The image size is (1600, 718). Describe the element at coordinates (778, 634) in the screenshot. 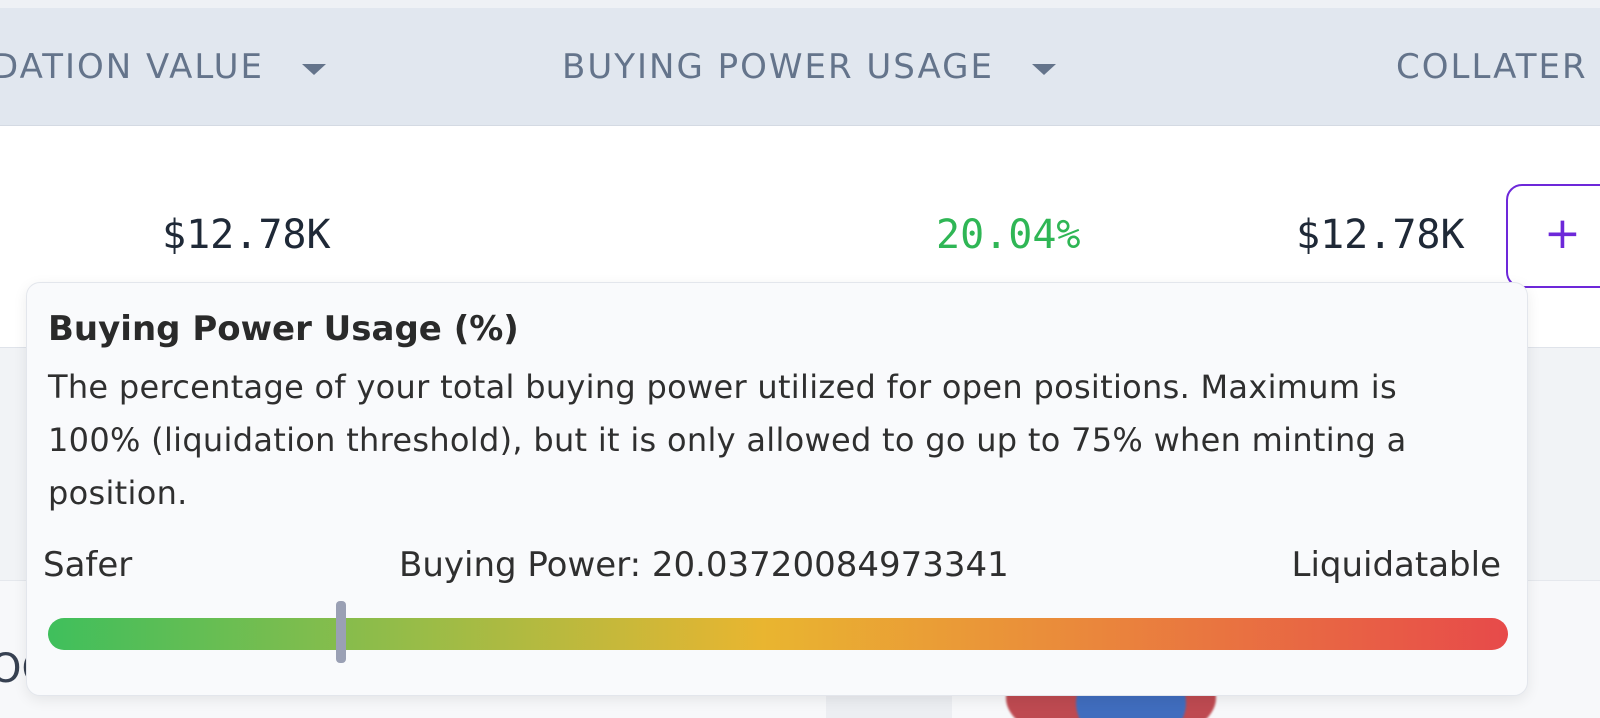

I see `risk-gauge` at that location.